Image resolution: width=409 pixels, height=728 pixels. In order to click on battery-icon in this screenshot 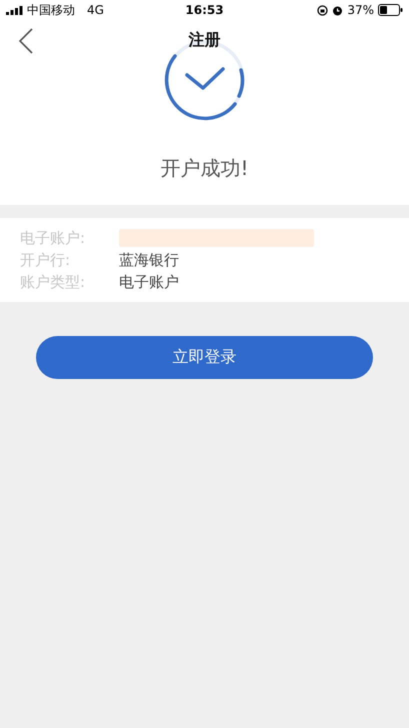, I will do `click(390, 10)`.